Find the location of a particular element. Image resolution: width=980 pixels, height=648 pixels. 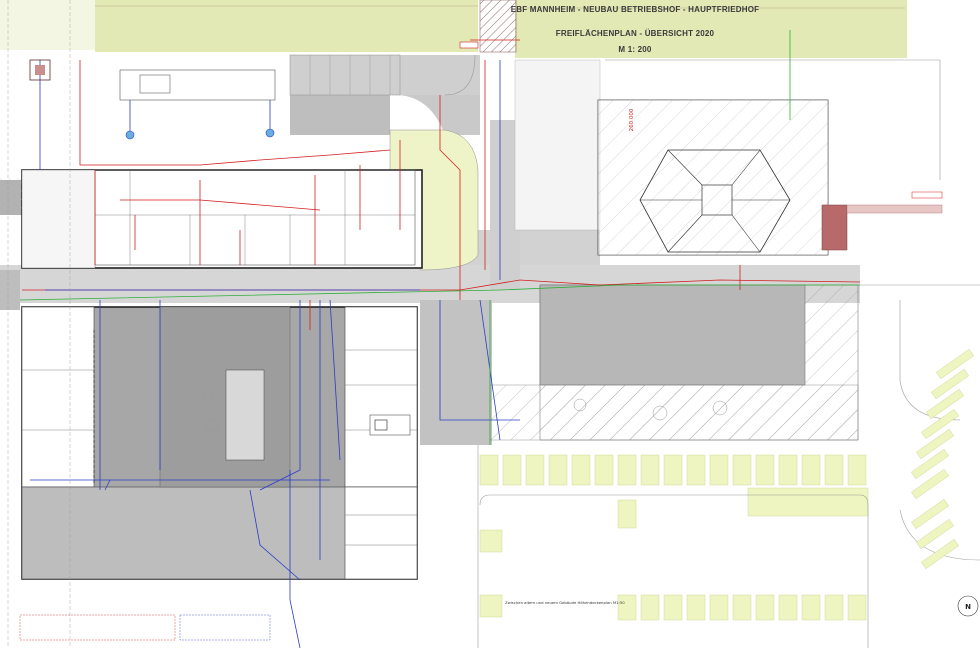

north-arrow: N is located at coordinates (968, 606).